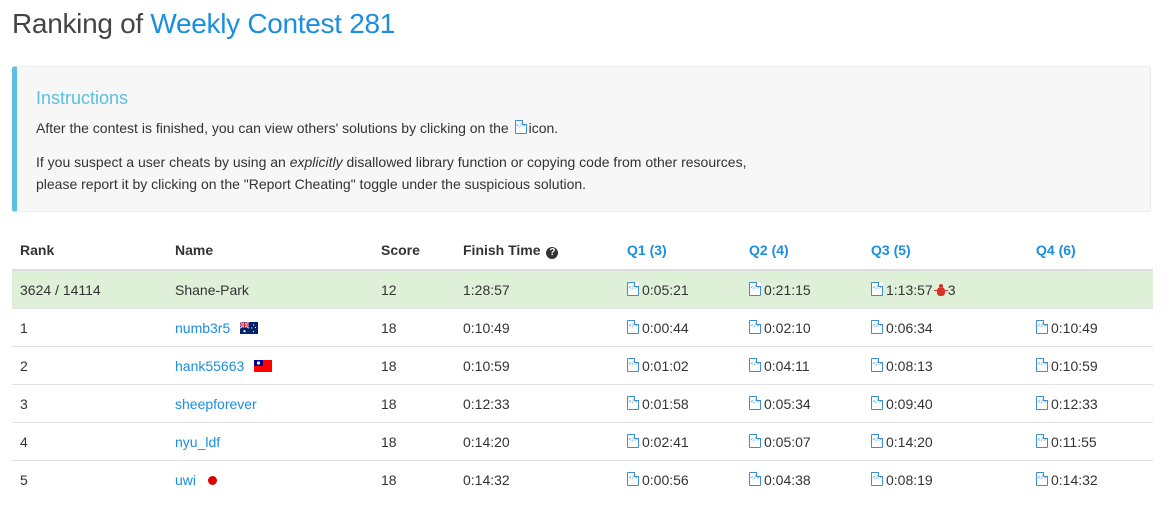  Describe the element at coordinates (270, 251) in the screenshot. I see `header-name: Name` at that location.